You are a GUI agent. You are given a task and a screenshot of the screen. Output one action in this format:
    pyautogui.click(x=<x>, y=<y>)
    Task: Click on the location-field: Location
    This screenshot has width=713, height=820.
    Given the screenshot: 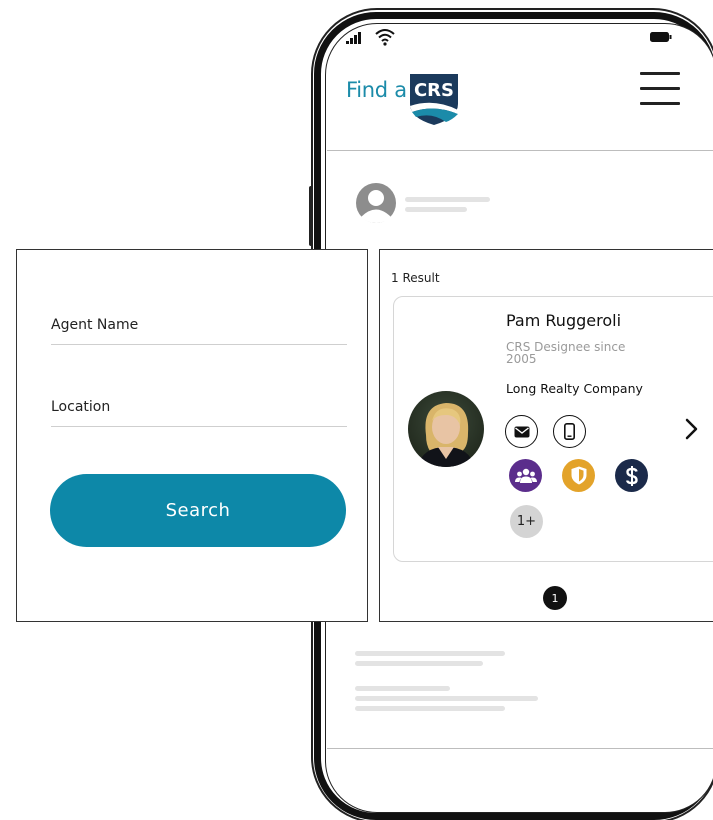 What is the action you would take?
    pyautogui.click(x=199, y=413)
    